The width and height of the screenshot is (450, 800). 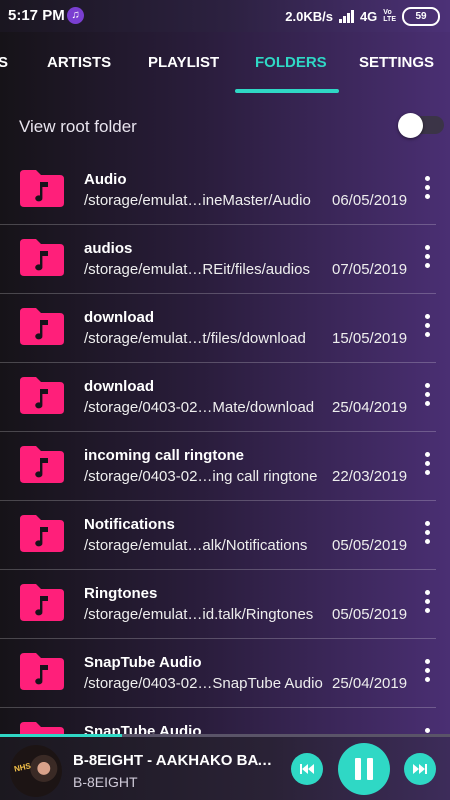 What do you see at coordinates (287, 91) in the screenshot?
I see `active-tab-indicator` at bounding box center [287, 91].